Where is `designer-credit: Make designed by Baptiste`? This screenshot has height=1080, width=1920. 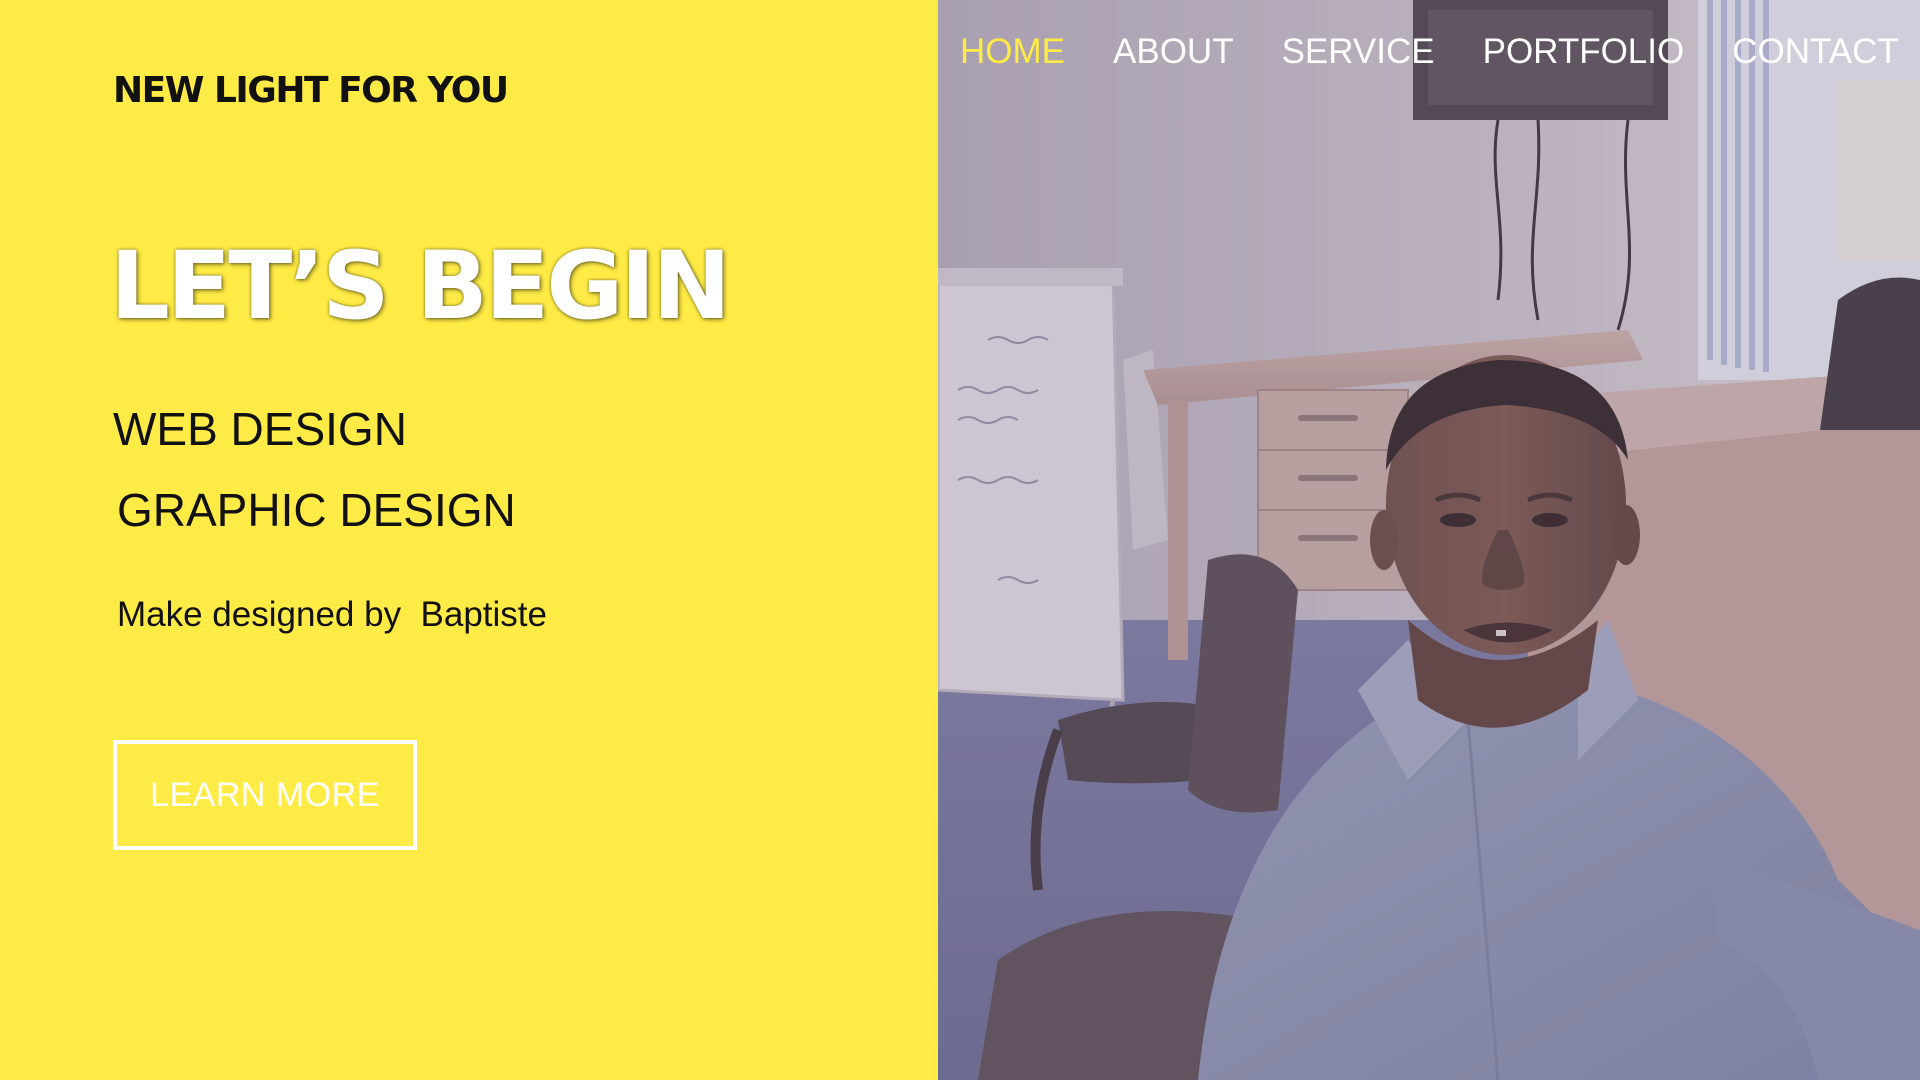 designer-credit: Make designed by Baptiste is located at coordinates (332, 614).